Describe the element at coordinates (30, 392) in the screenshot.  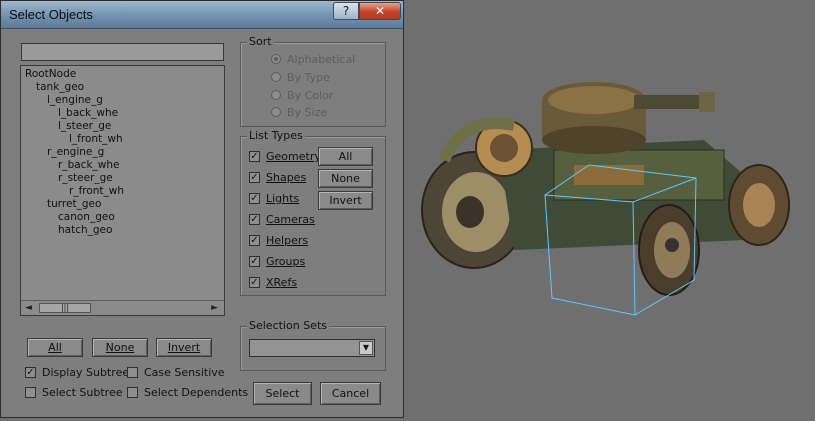
I see `select-subtree-checkbox` at that location.